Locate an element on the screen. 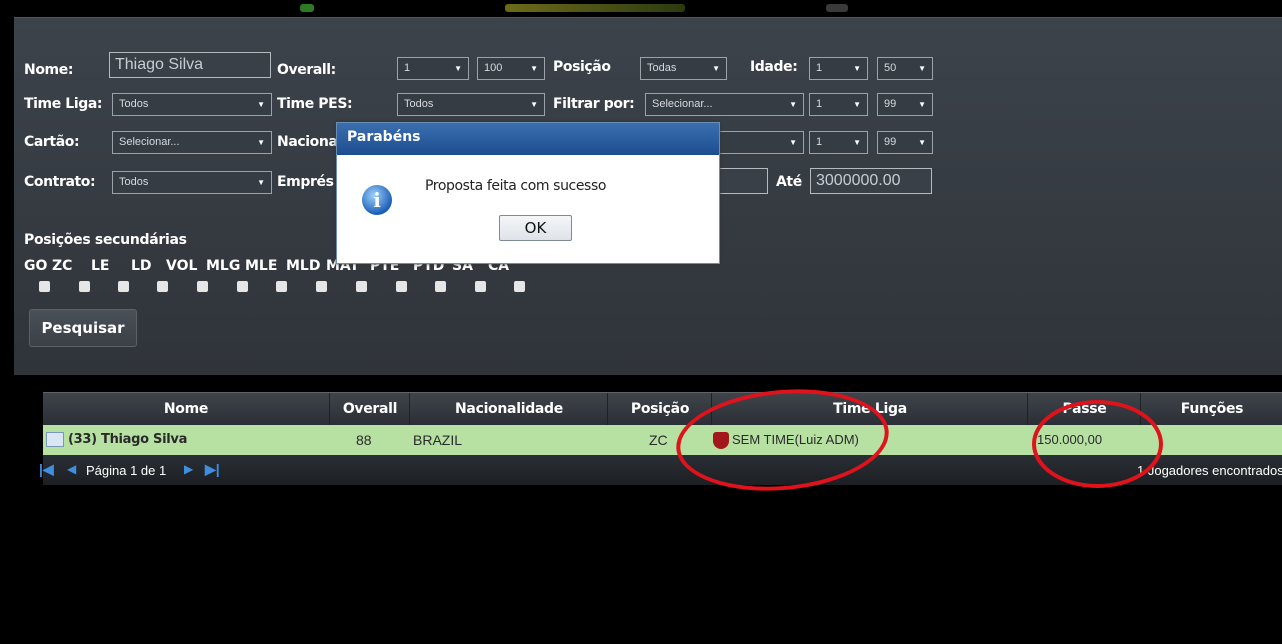 The image size is (1282, 644). position-label: MLE is located at coordinates (261, 266).